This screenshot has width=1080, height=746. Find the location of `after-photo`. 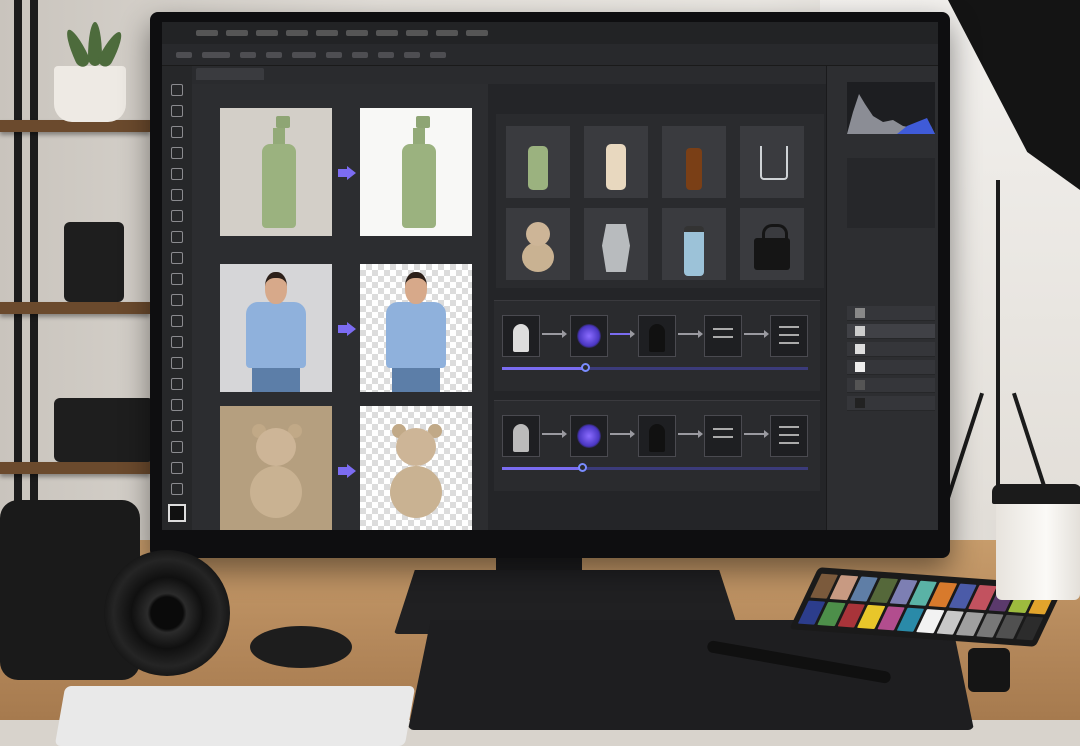

after-photo is located at coordinates (416, 172).